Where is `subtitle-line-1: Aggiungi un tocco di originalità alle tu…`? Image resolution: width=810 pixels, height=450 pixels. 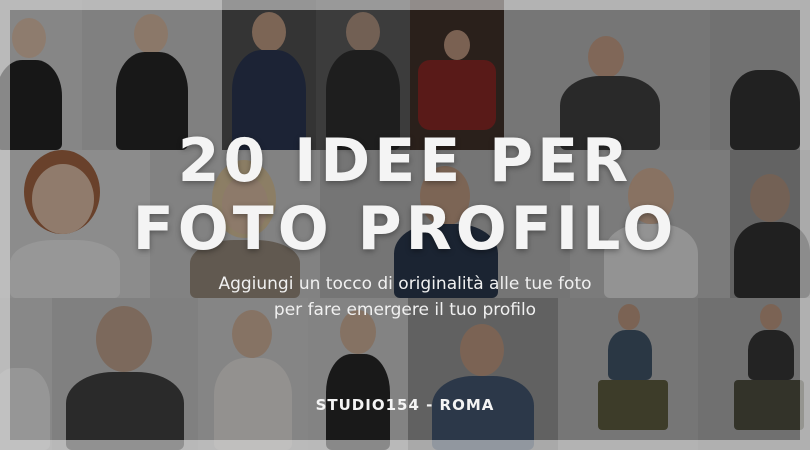
subtitle-line-1: Aggiungi un tocco di originalità alle tu… is located at coordinates (405, 284).